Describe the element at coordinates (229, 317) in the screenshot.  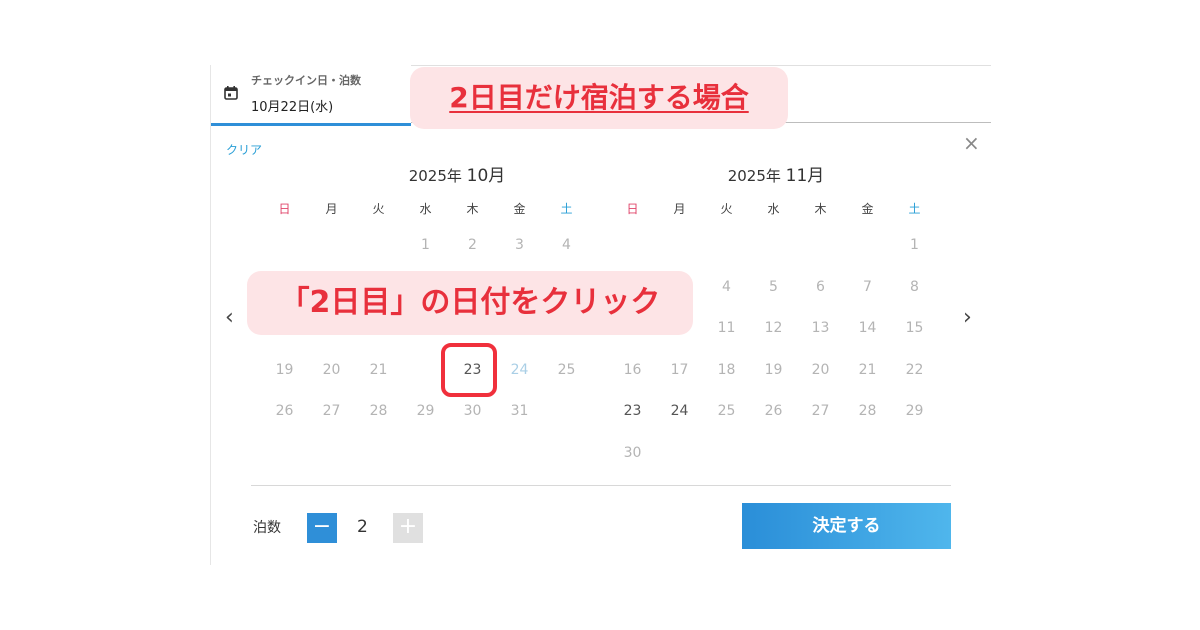
I see `prev-month-icon: ‹` at that location.